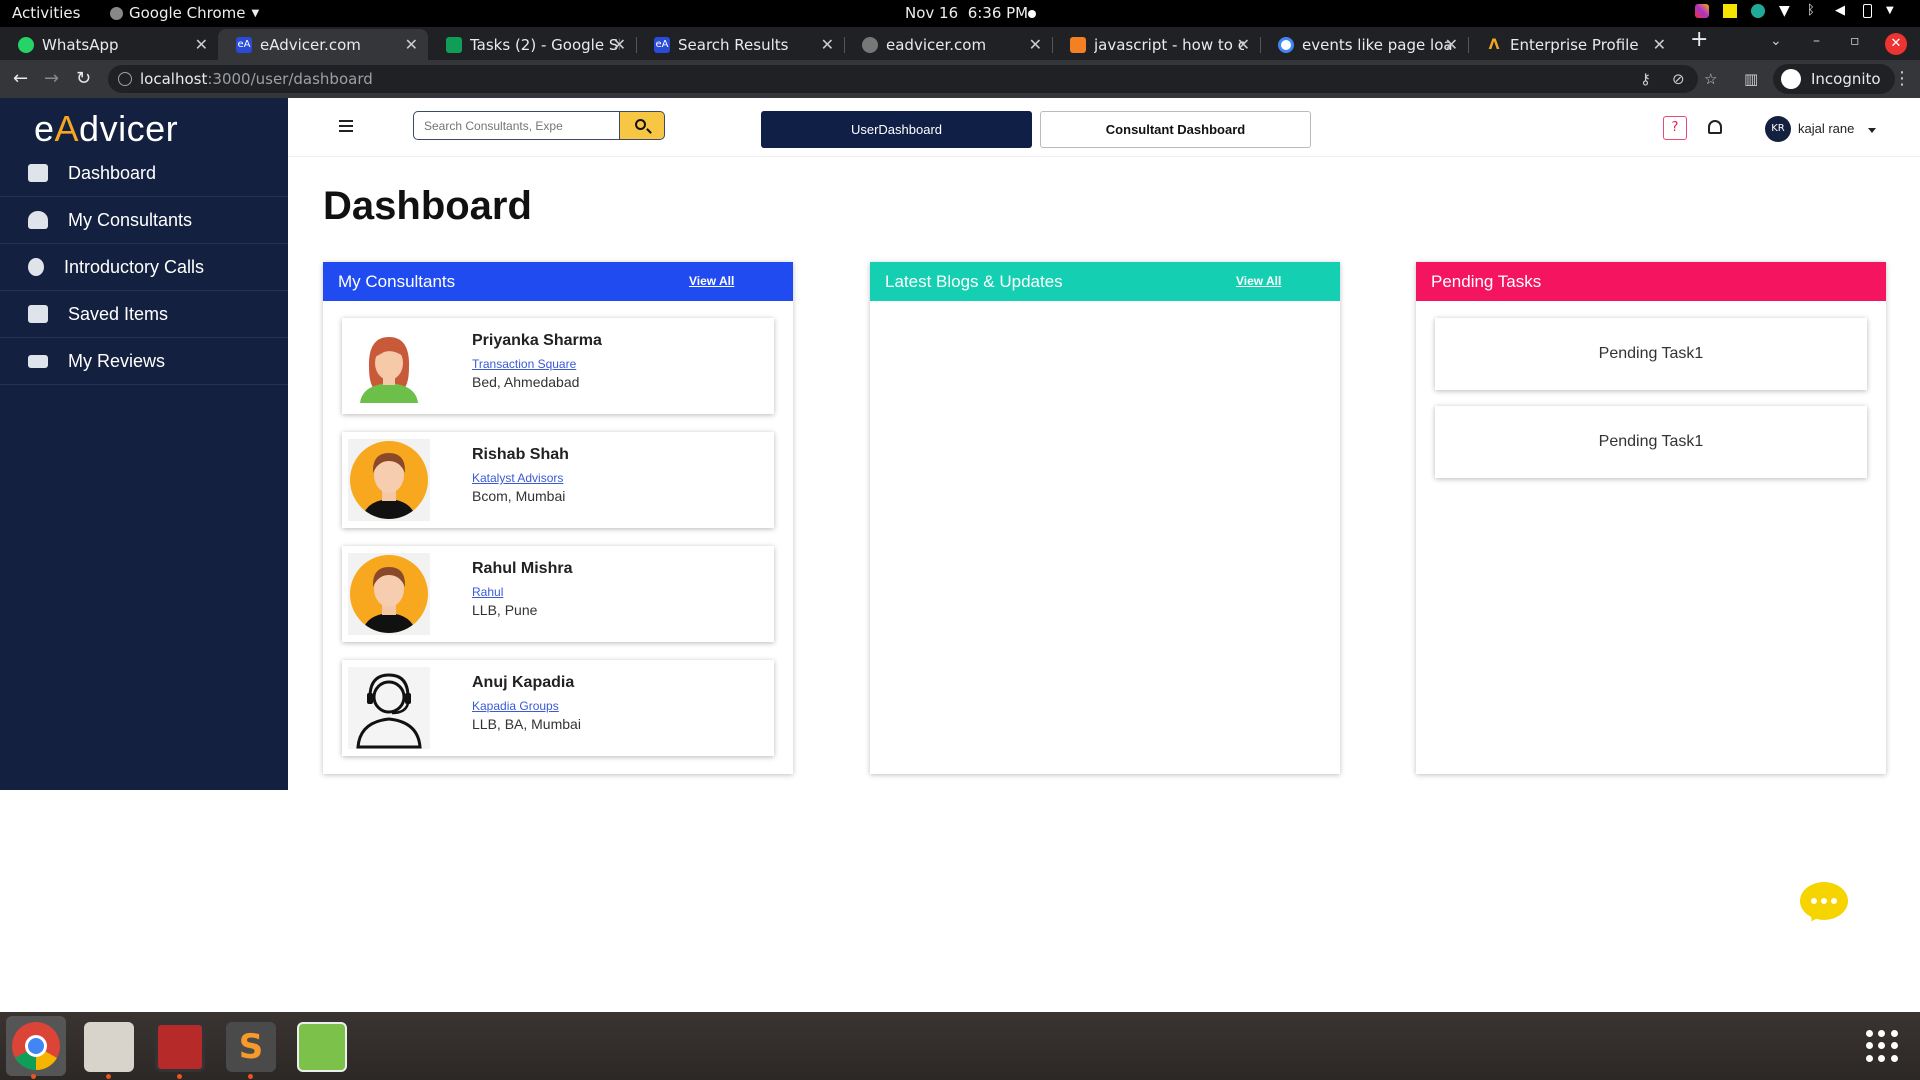 This screenshot has height=1080, width=1920. I want to click on tab-google-search: events like page load ✕, so click(1364, 44).